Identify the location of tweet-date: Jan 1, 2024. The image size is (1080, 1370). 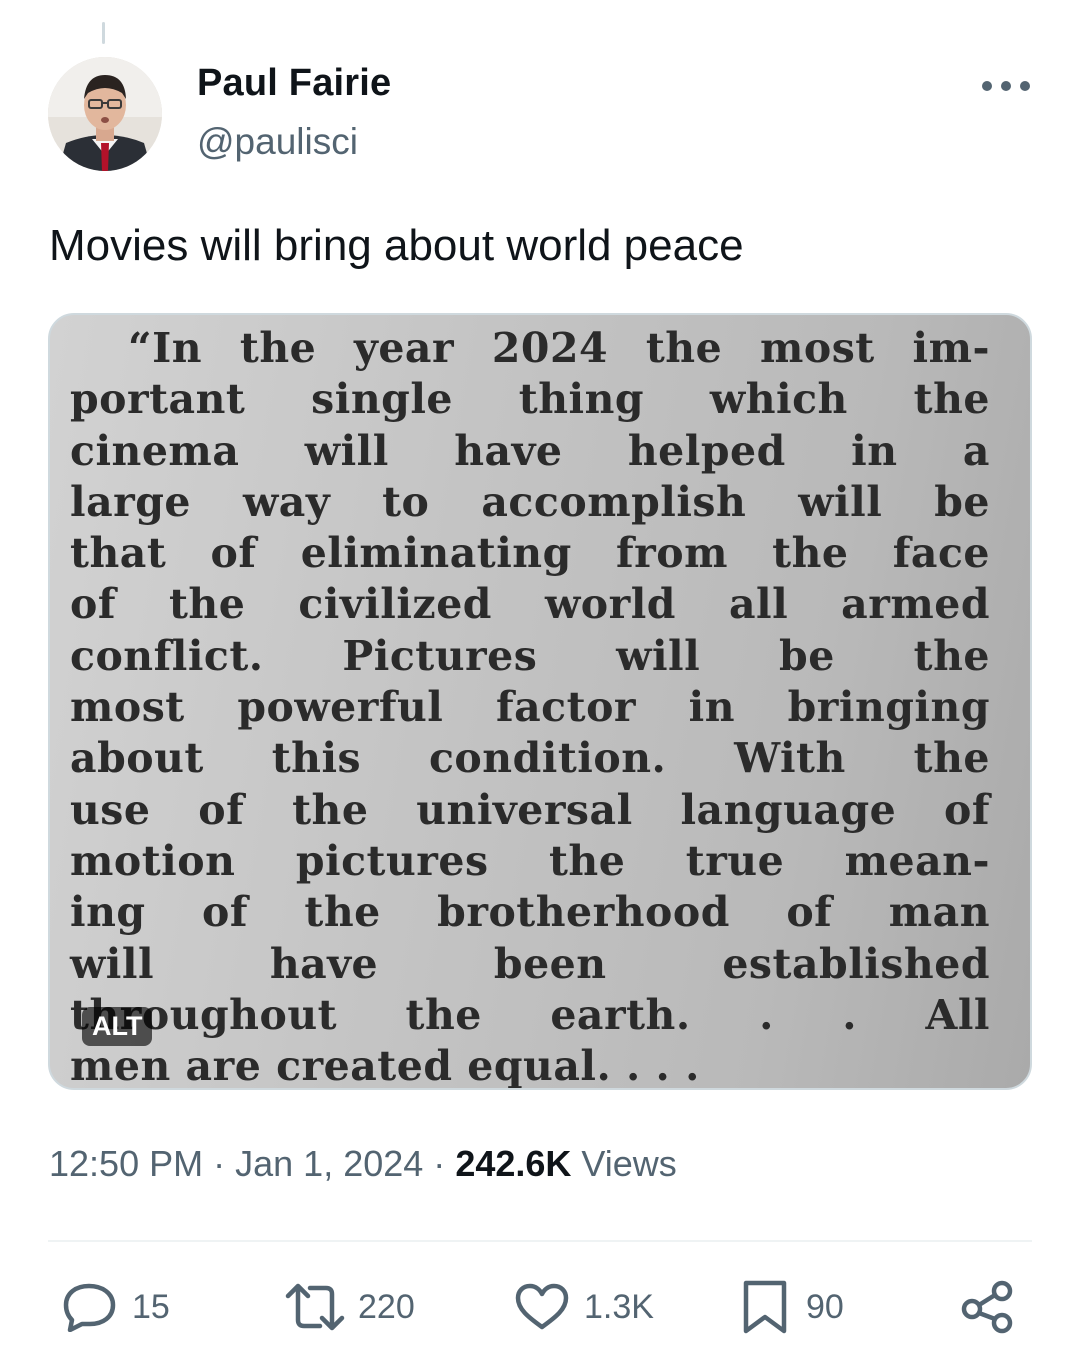
(329, 1163).